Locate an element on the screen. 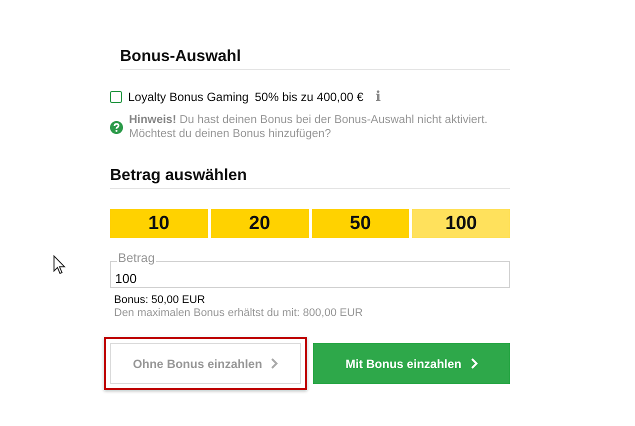  section-heading: Bonus-Auswahl is located at coordinates (315, 59).